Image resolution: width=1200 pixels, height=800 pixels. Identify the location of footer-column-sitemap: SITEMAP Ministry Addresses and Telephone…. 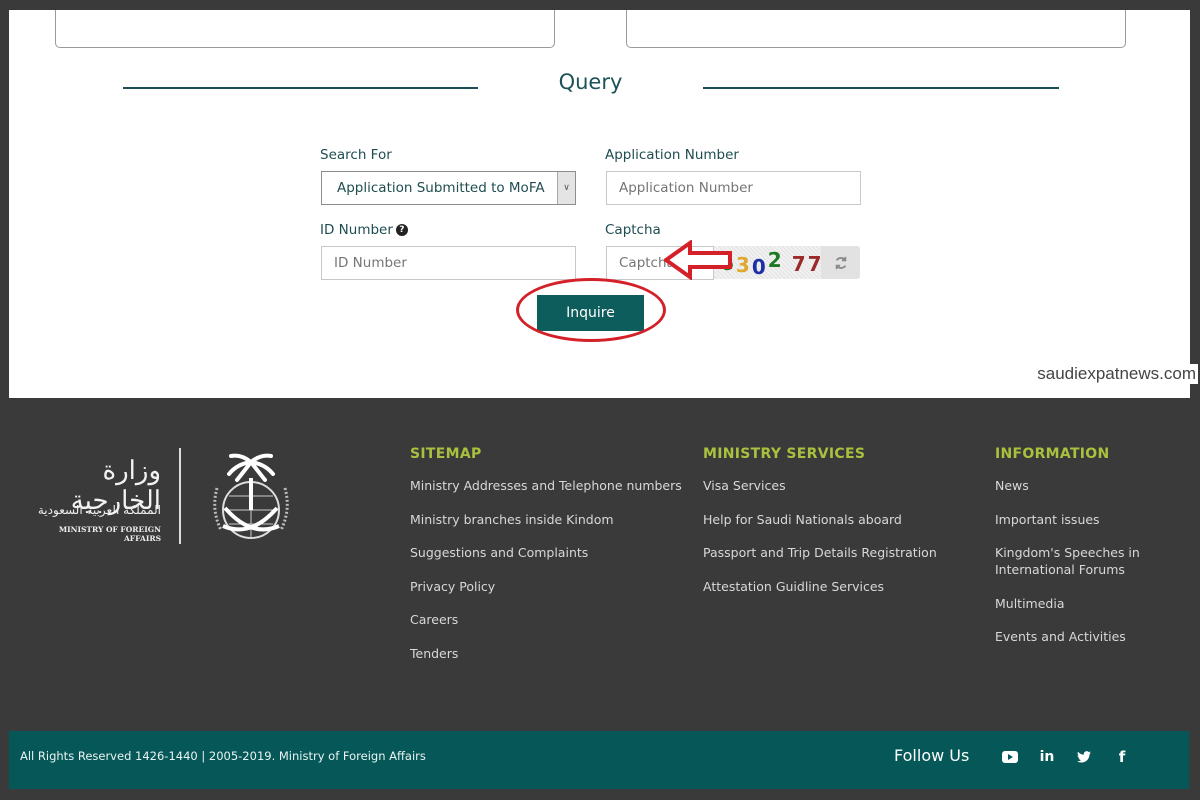
(546, 562).